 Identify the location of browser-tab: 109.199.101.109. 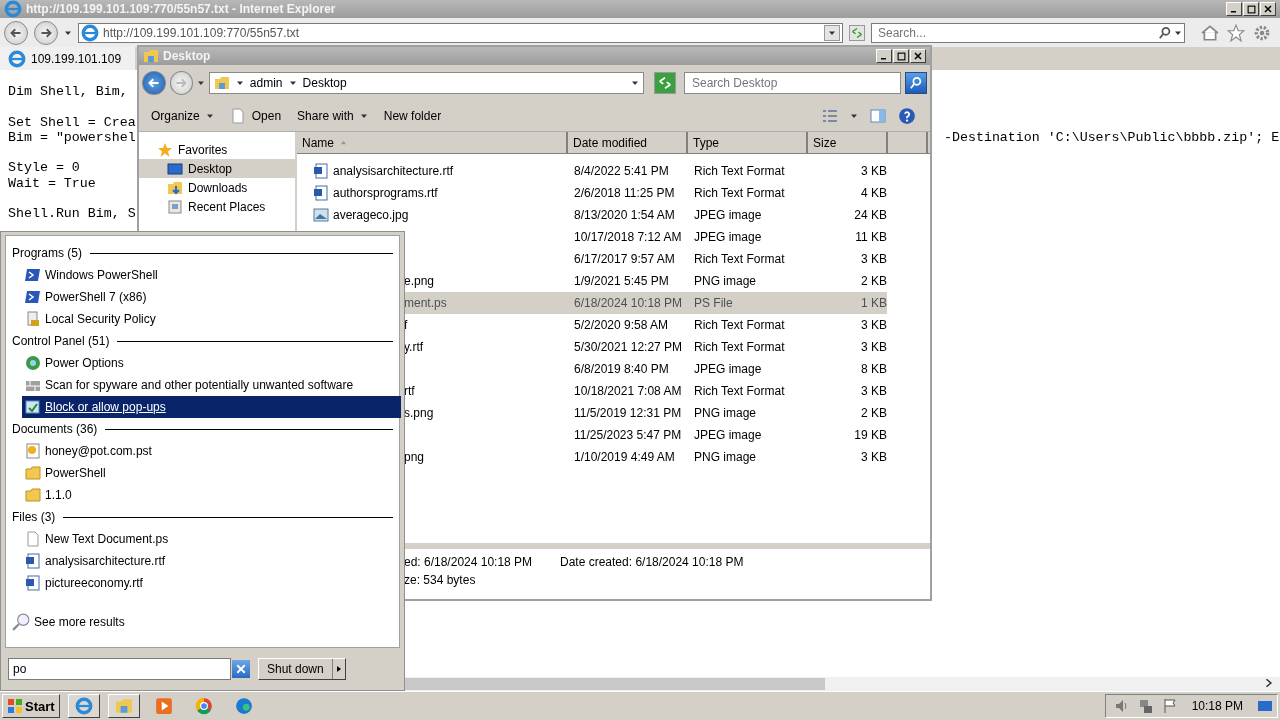
(67, 58).